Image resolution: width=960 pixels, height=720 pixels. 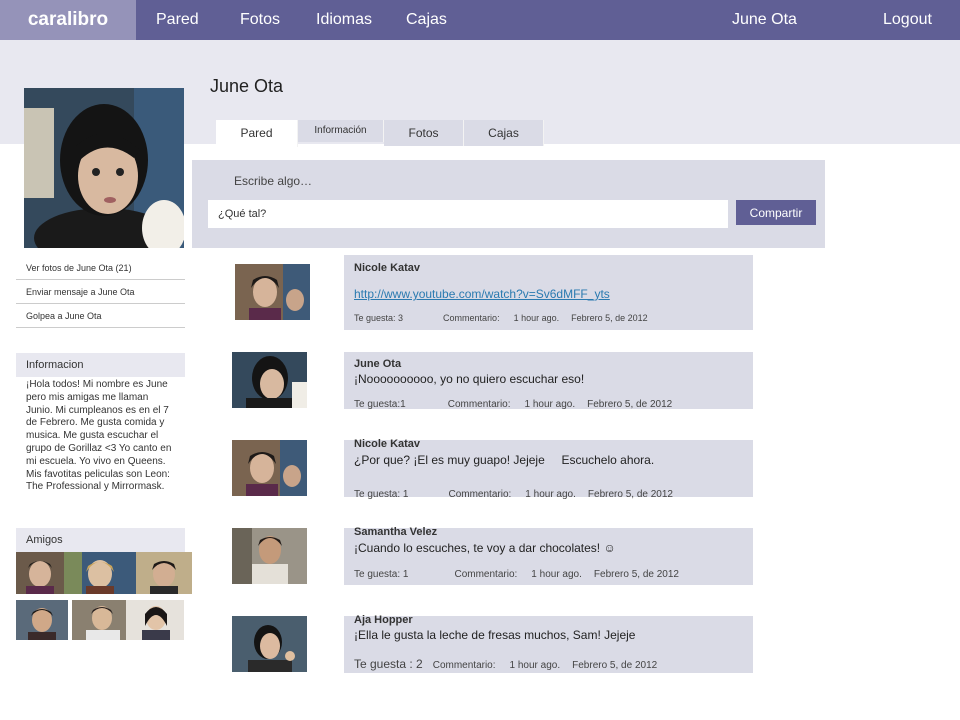 What do you see at coordinates (100, 292) in the screenshot?
I see `send-message-link: Enviar mensaje a June Ota` at bounding box center [100, 292].